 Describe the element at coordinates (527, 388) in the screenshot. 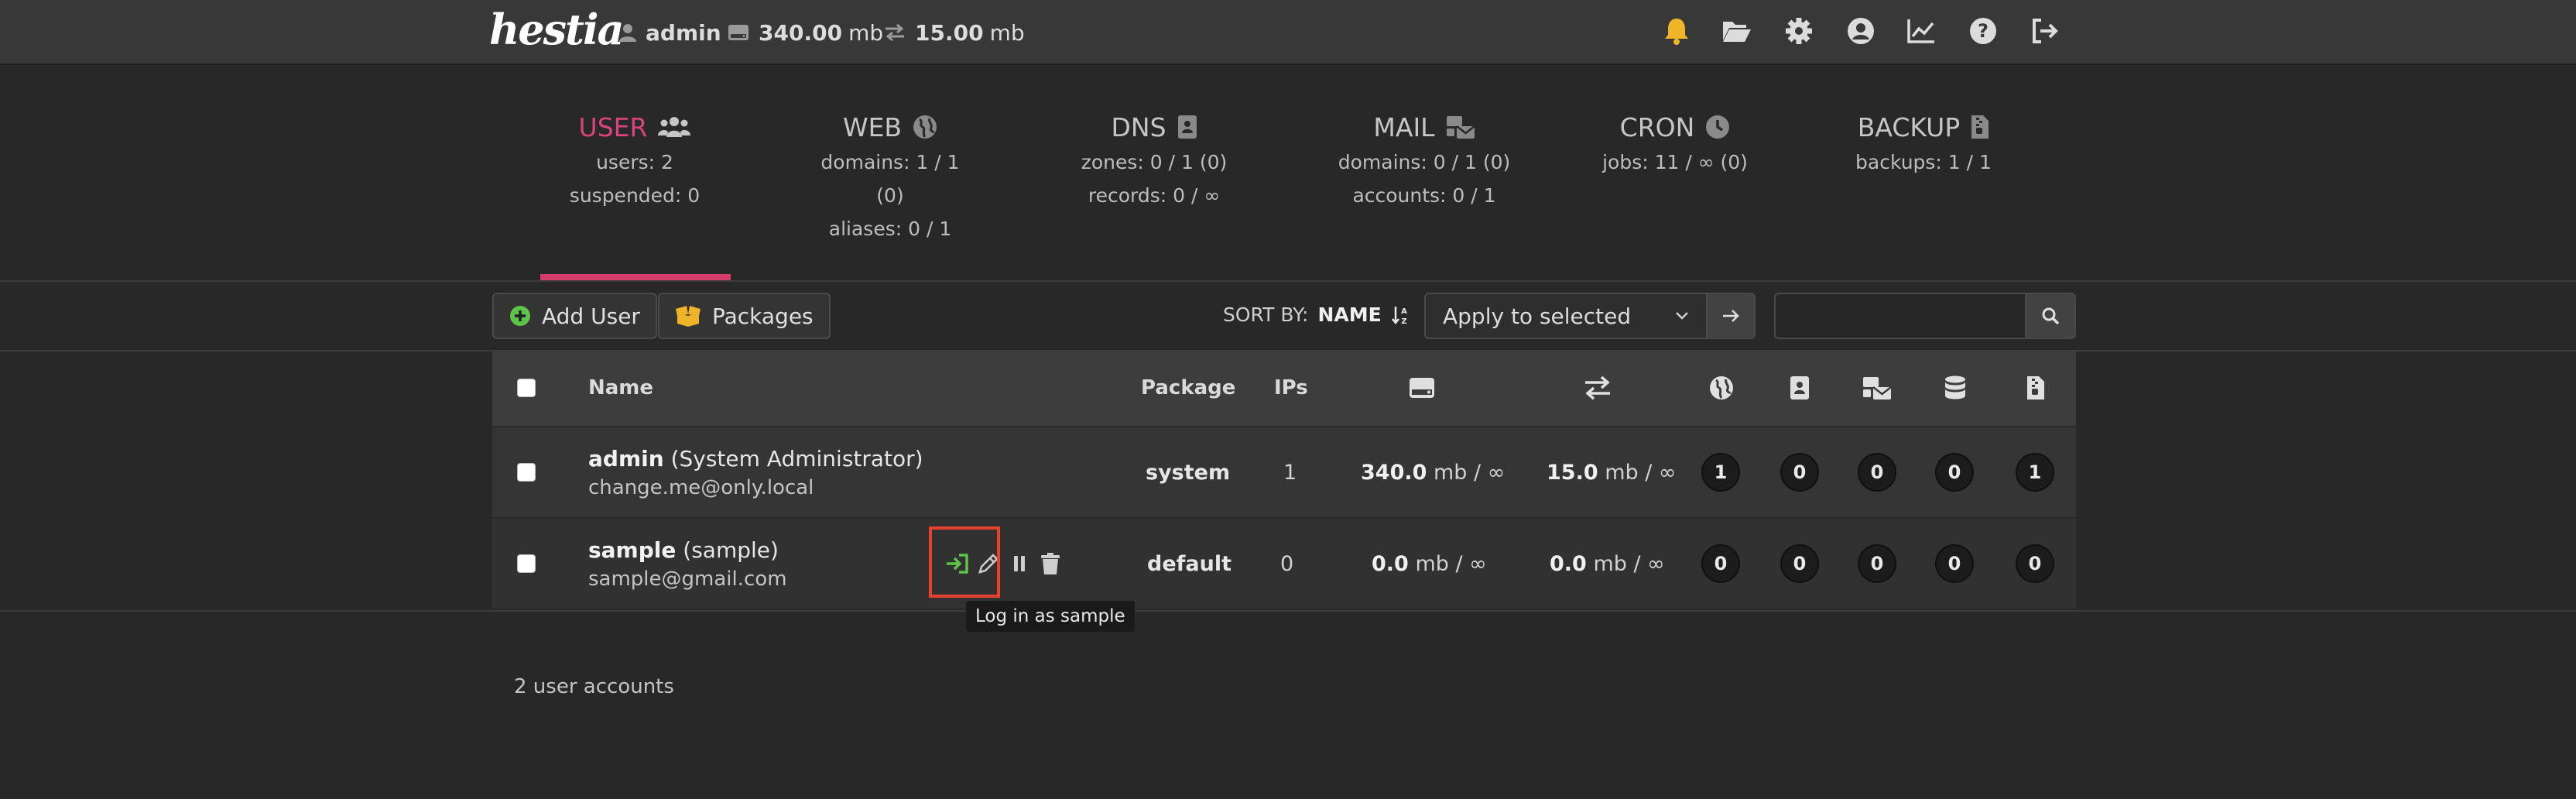

I see `select-all-checkbox` at that location.